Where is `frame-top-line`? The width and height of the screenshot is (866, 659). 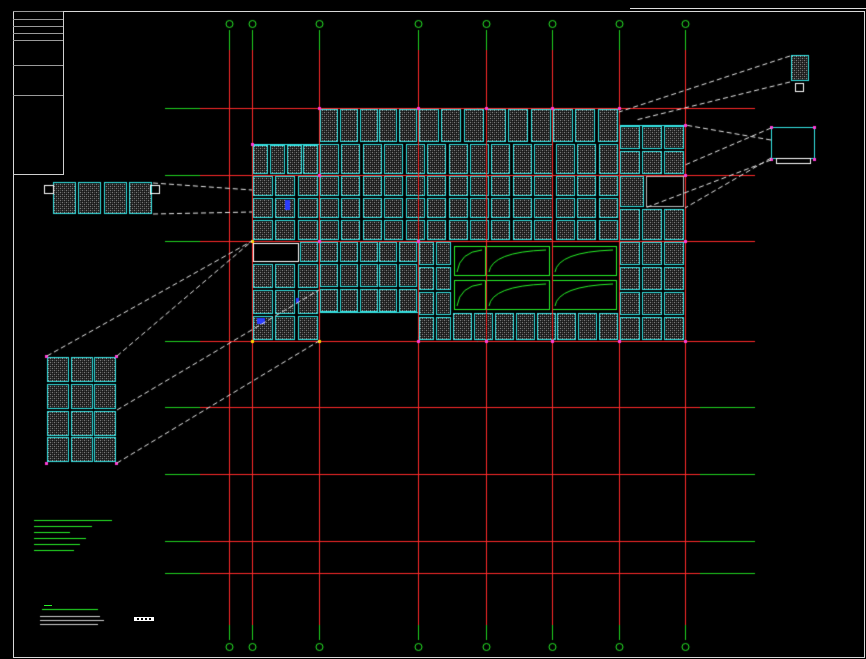
frame-top-line is located at coordinates (748, 8).